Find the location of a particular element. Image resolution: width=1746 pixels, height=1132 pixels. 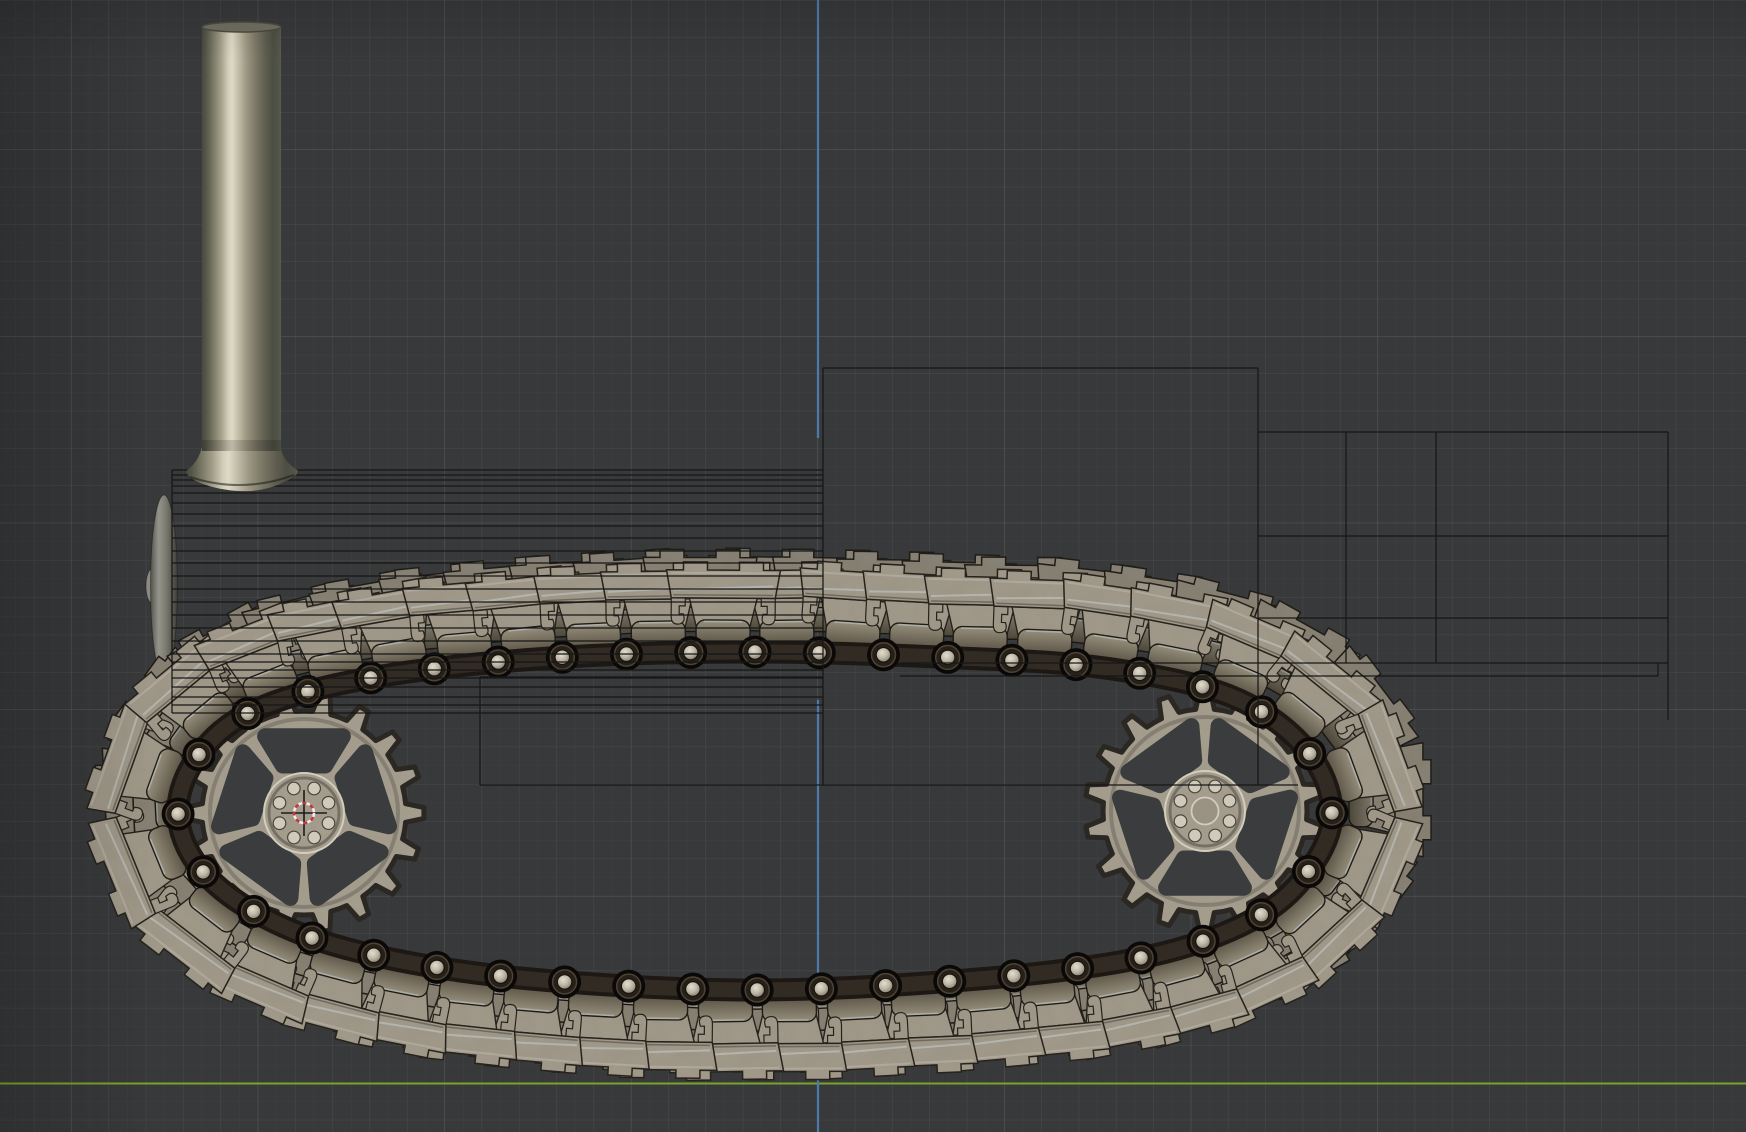

chimney-object is located at coordinates (242, 256).